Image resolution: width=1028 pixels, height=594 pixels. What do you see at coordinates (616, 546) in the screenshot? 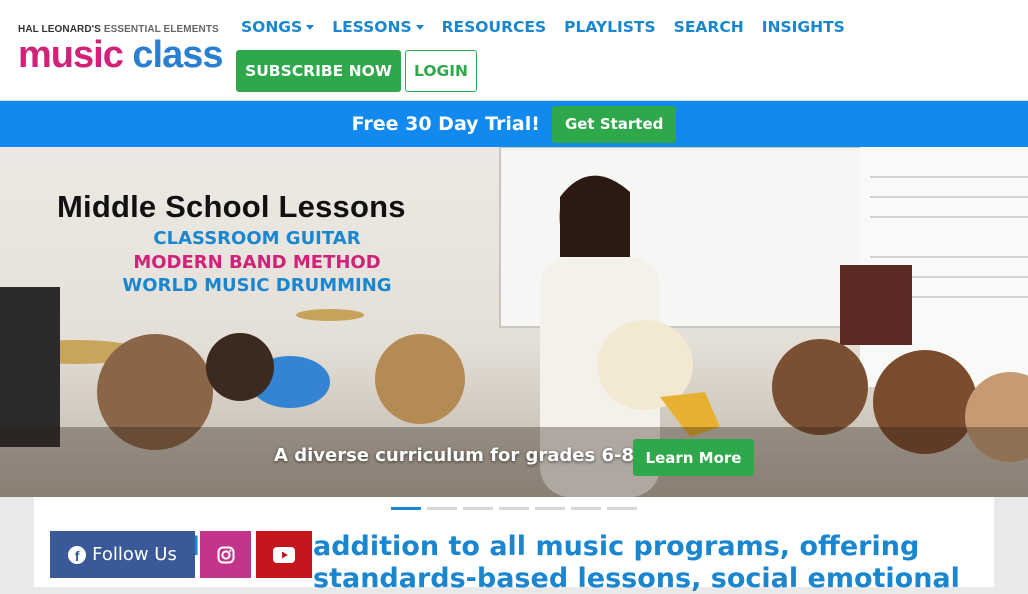
I see `intro-text-line1: addition to all music programs, offering` at bounding box center [616, 546].